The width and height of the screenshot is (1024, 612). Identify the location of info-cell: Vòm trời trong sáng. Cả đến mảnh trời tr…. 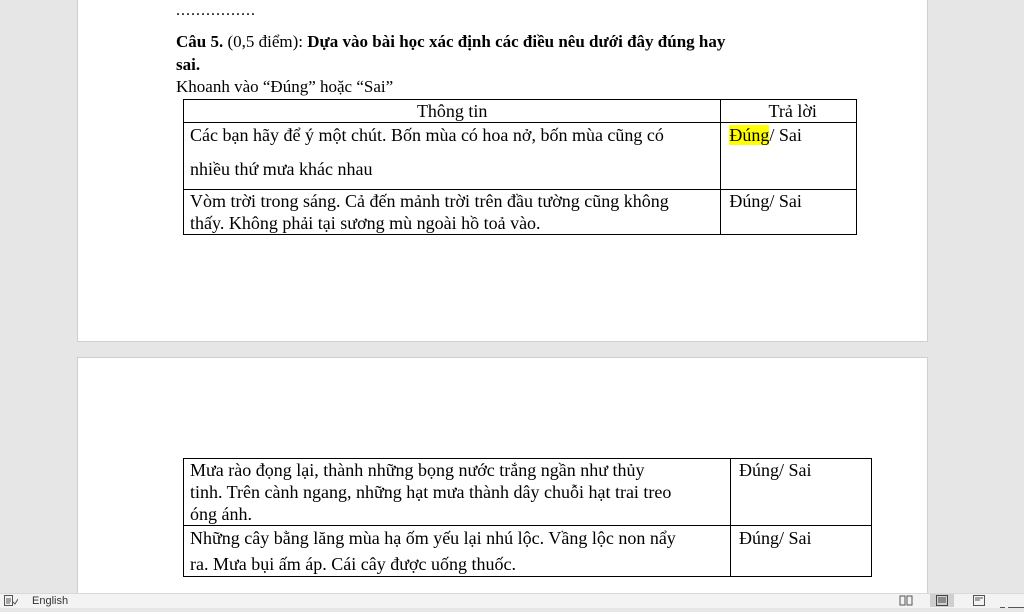
(452, 212).